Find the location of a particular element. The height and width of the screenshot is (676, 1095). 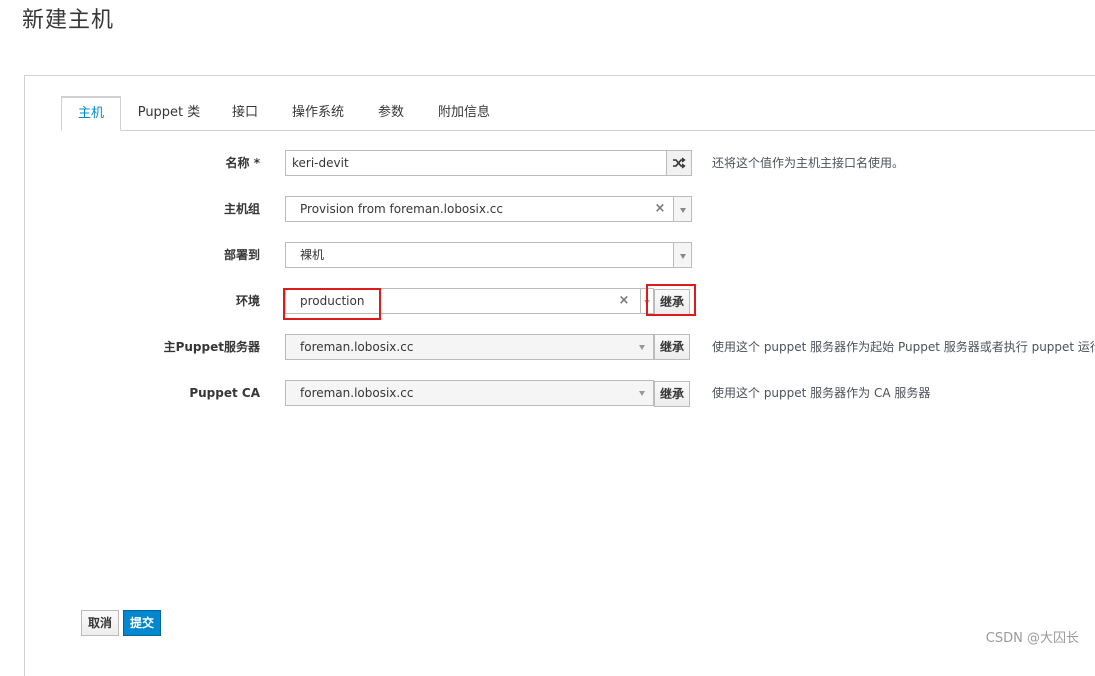

deploy-label: 部署到 is located at coordinates (241, 255).